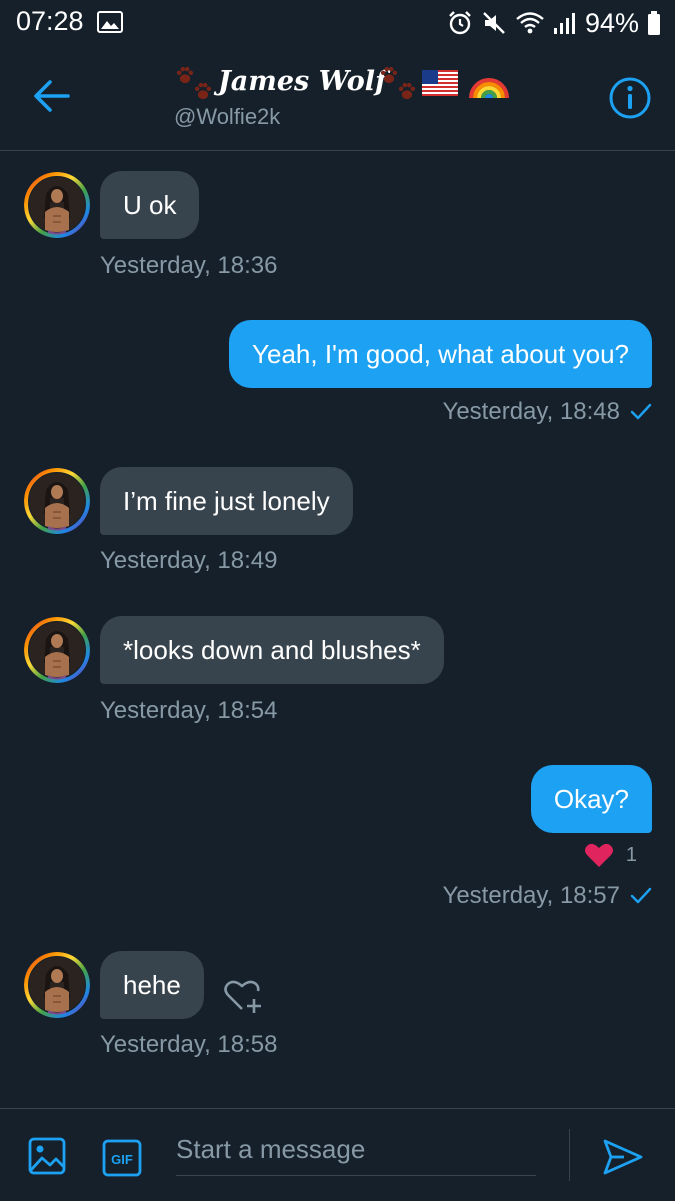  I want to click on gif-icon: GIF, so click(122, 1158).